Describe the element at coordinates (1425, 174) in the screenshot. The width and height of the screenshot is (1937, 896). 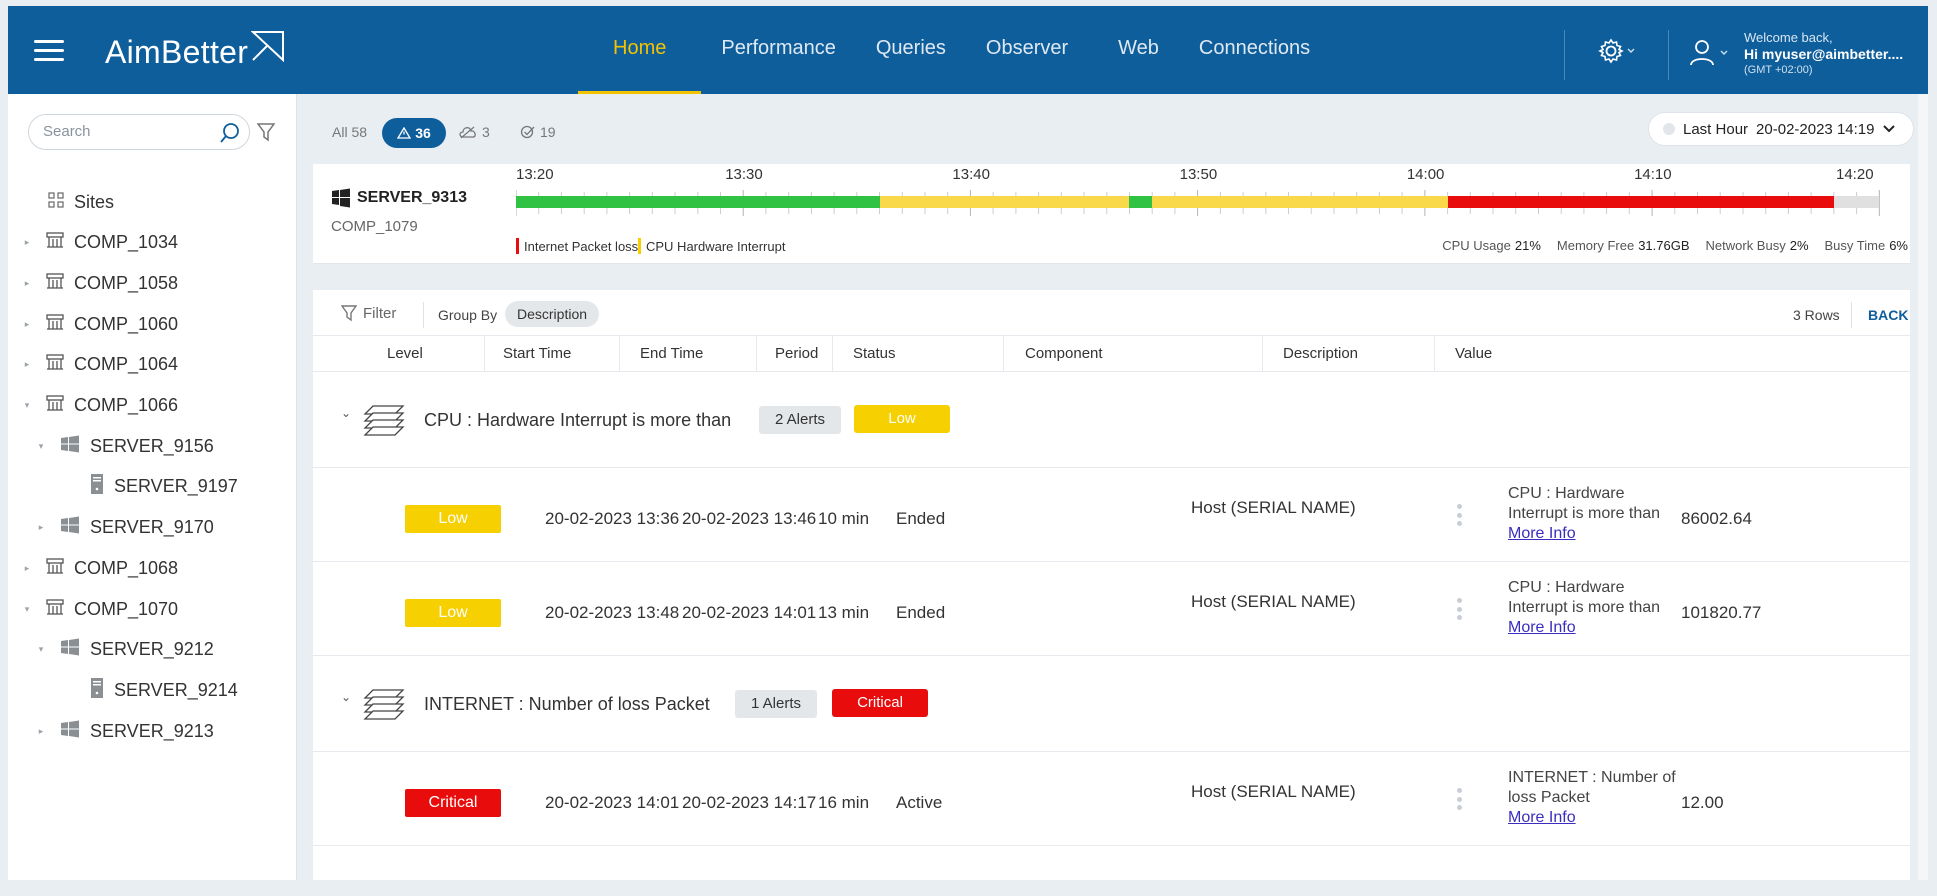
I see `timeline-time-label: 14:00` at that location.